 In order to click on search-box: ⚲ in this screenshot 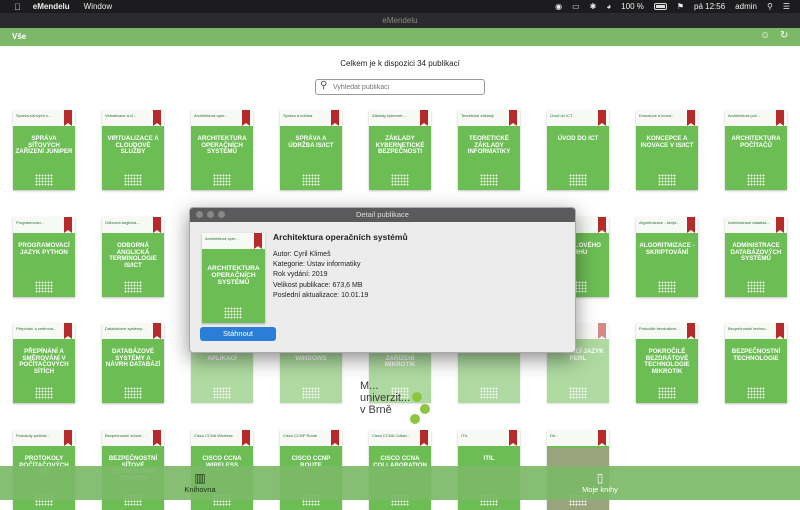, I will do `click(400, 87)`.